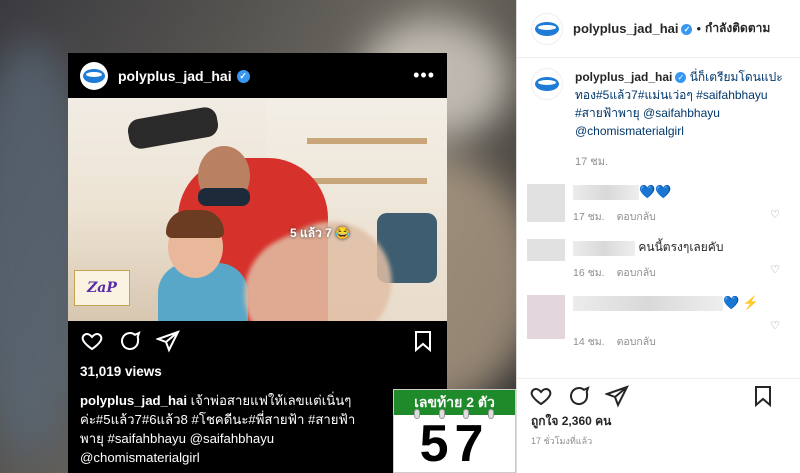 The height and width of the screenshot is (473, 800). I want to click on post-timestamp: 17 ชั่วโมงที่แล้ว, so click(562, 441).